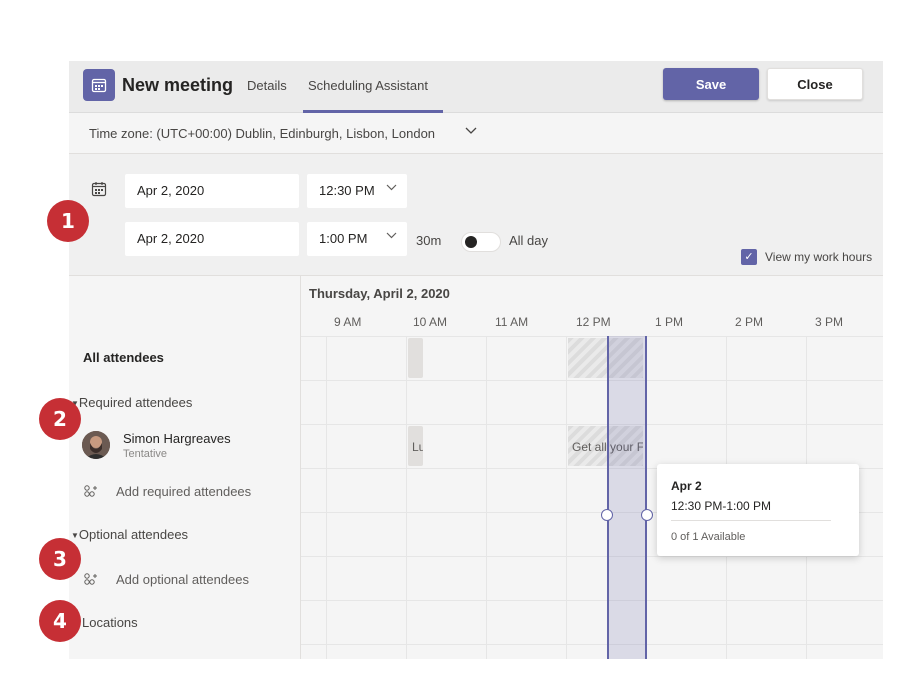 Image resolution: width=923 pixels, height=699 pixels. What do you see at coordinates (481, 242) in the screenshot?
I see `all-day-toggle` at bounding box center [481, 242].